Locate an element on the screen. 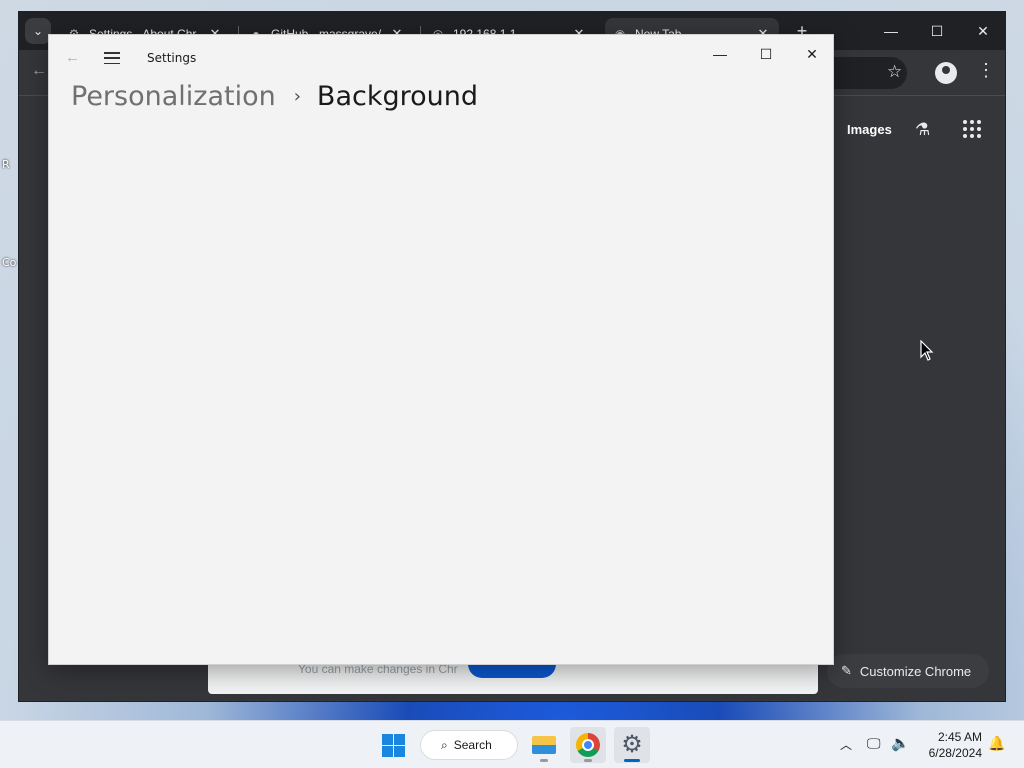  chevron-down-icon: ⌄ is located at coordinates (38, 31).